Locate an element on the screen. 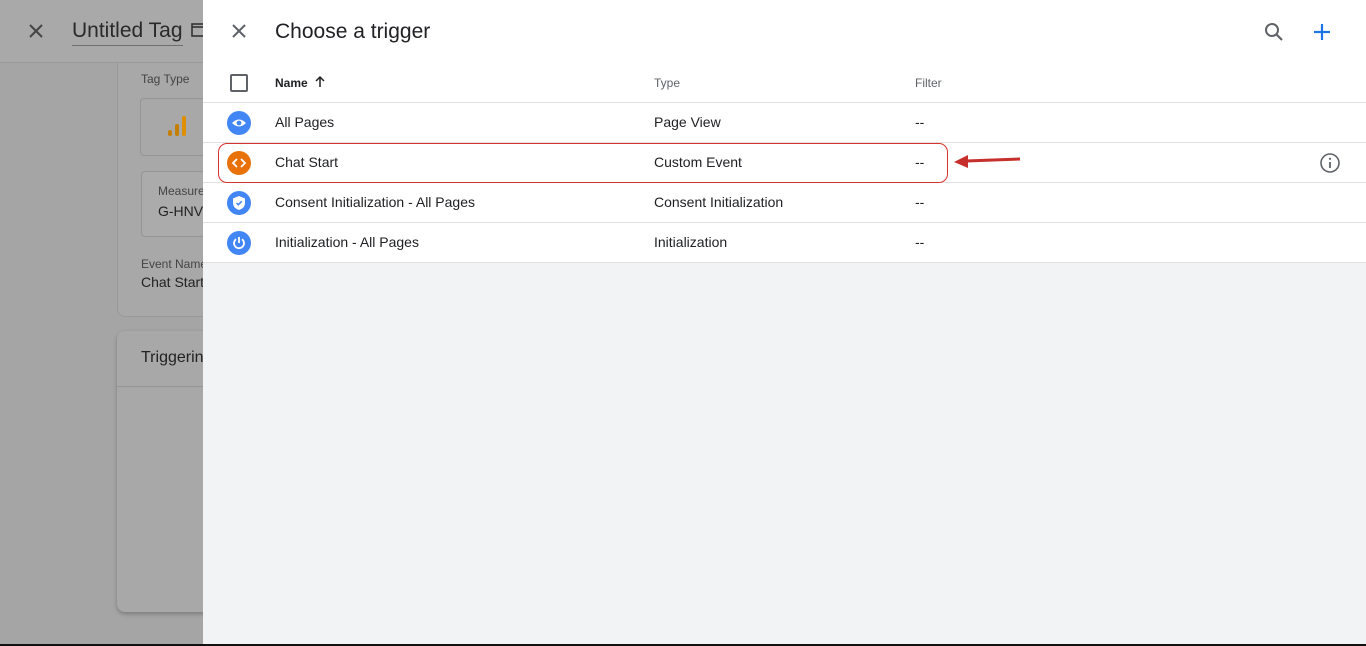 The image size is (1366, 646). tag-name-field: Untitled Tag is located at coordinates (127, 32).